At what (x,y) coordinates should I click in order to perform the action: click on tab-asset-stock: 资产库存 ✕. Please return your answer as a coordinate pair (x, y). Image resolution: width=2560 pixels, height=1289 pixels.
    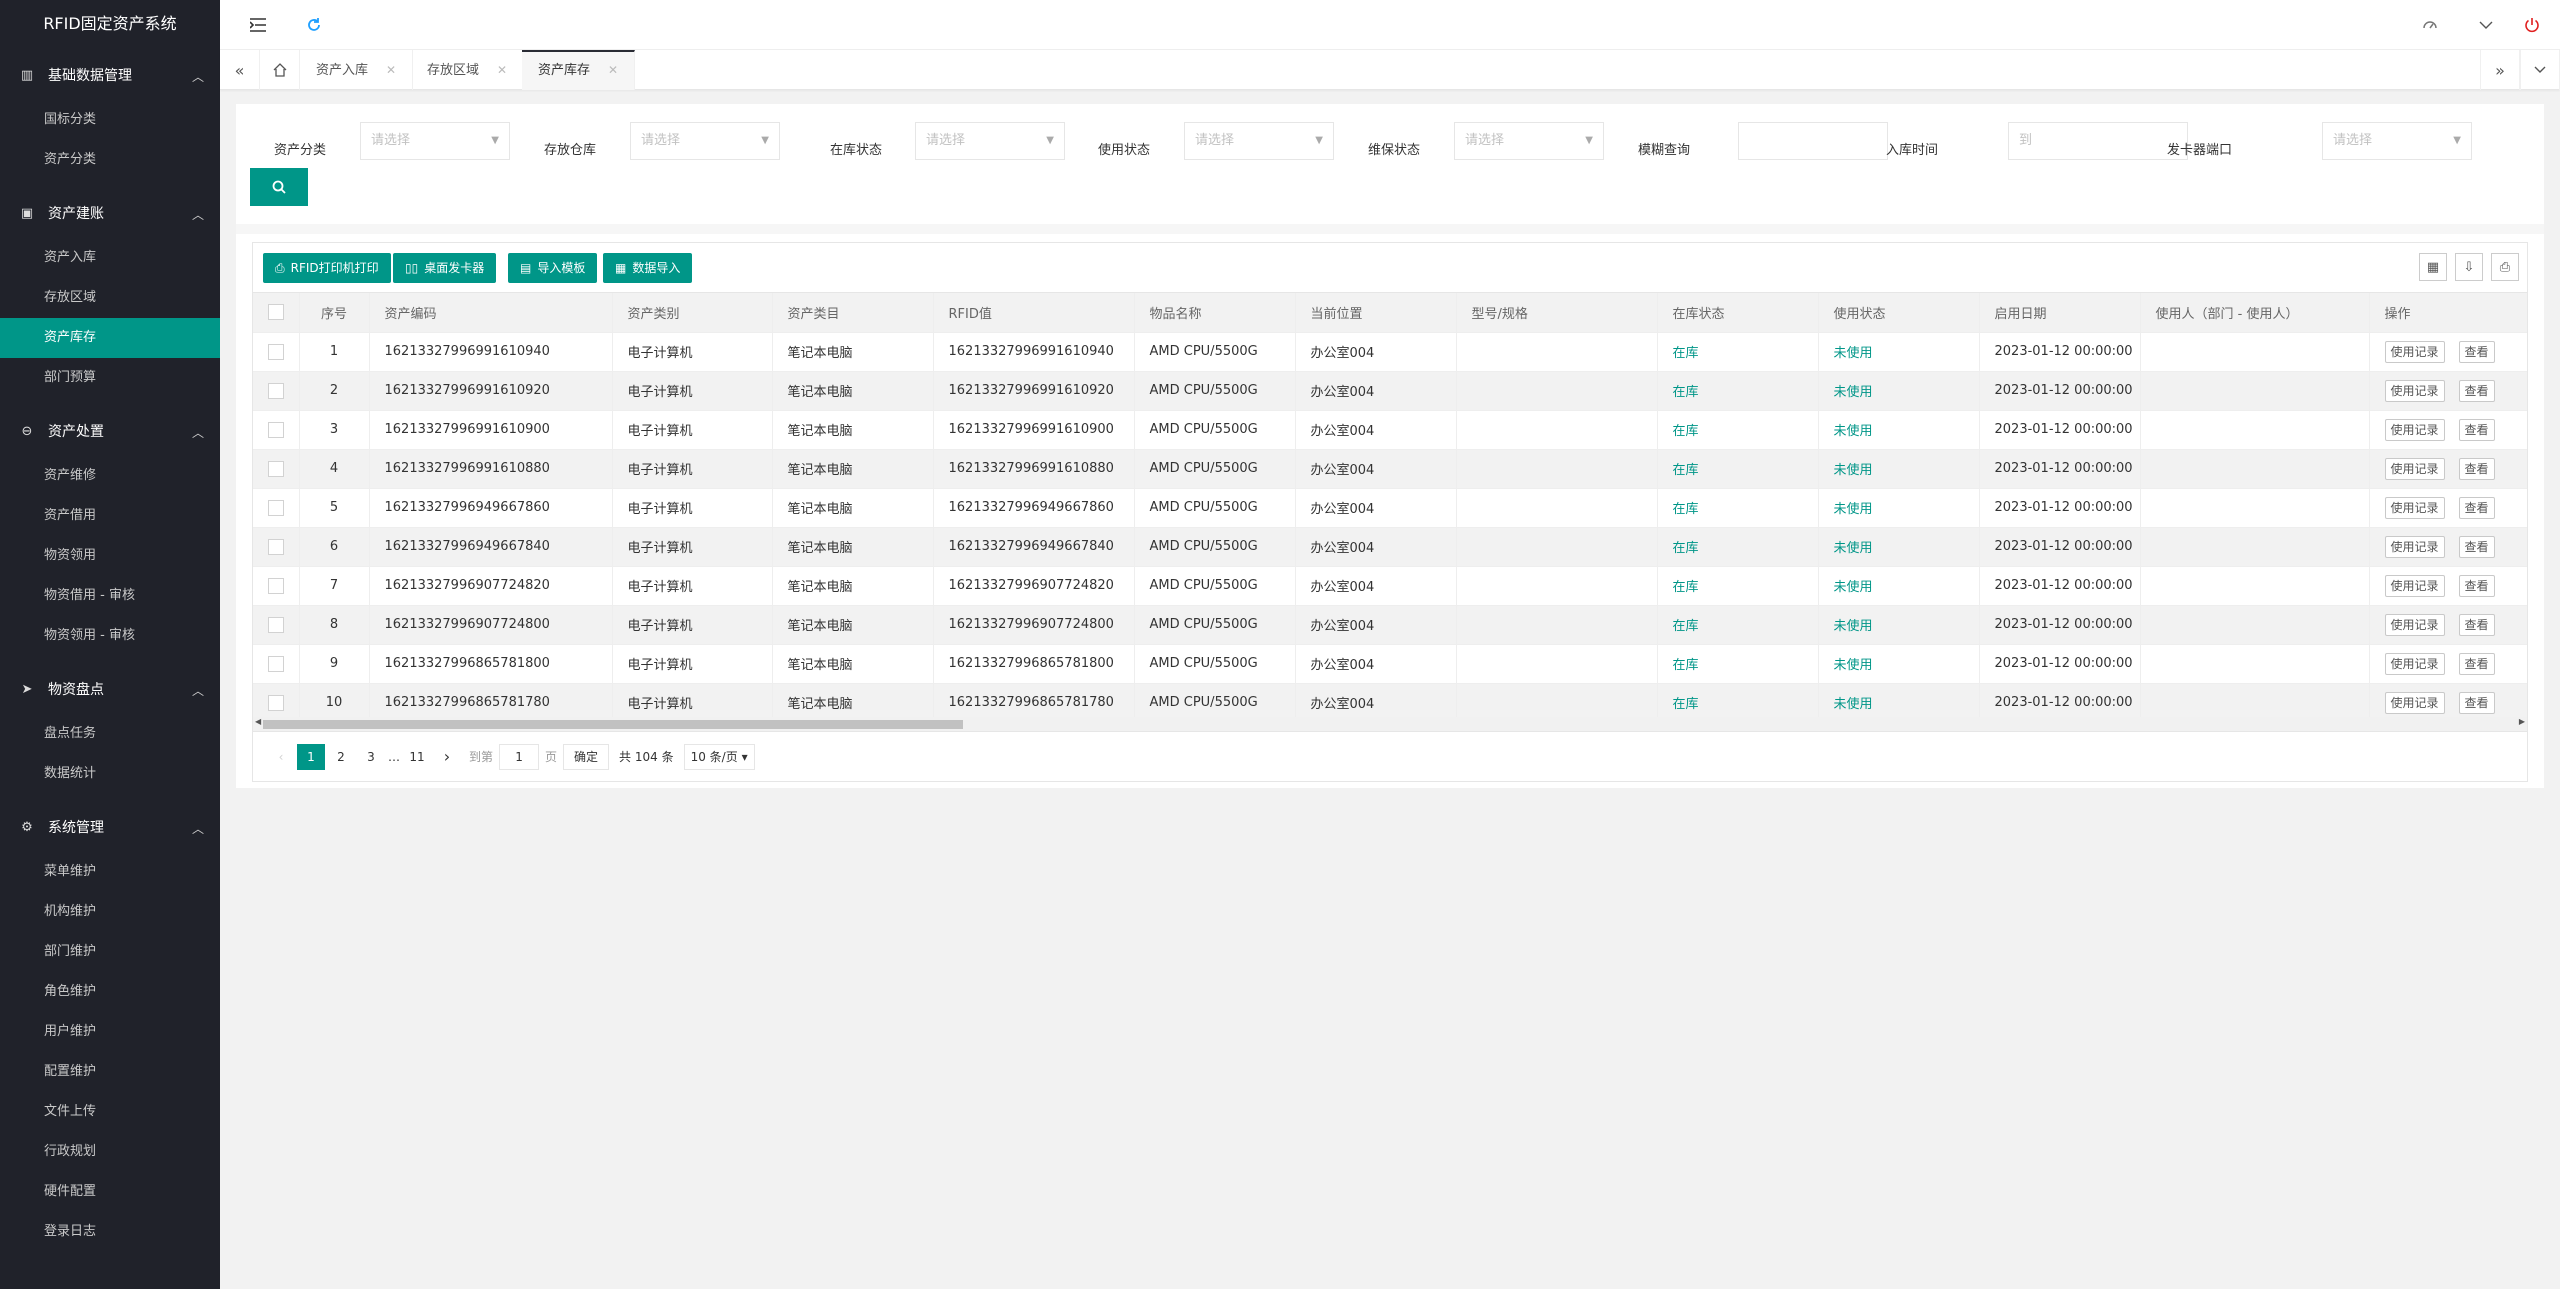
    Looking at the image, I should click on (579, 70).